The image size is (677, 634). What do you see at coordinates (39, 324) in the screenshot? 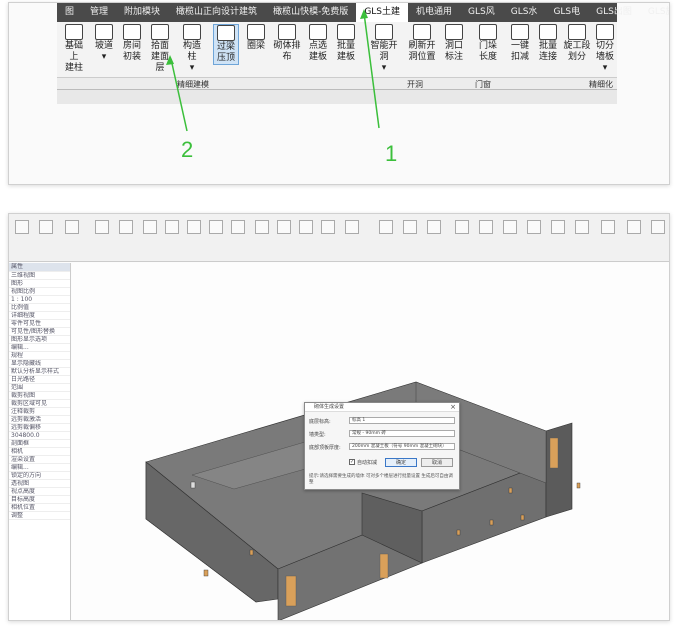
I see `property-row: 零件可见性` at bounding box center [39, 324].